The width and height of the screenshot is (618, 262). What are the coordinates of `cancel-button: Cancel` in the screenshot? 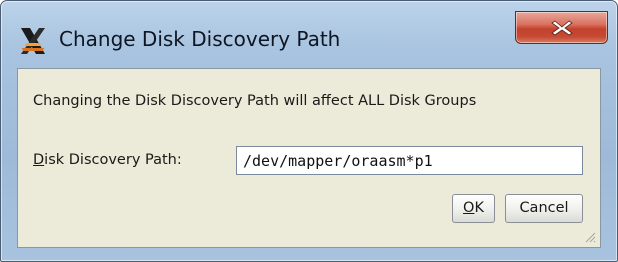 It's located at (544, 208).